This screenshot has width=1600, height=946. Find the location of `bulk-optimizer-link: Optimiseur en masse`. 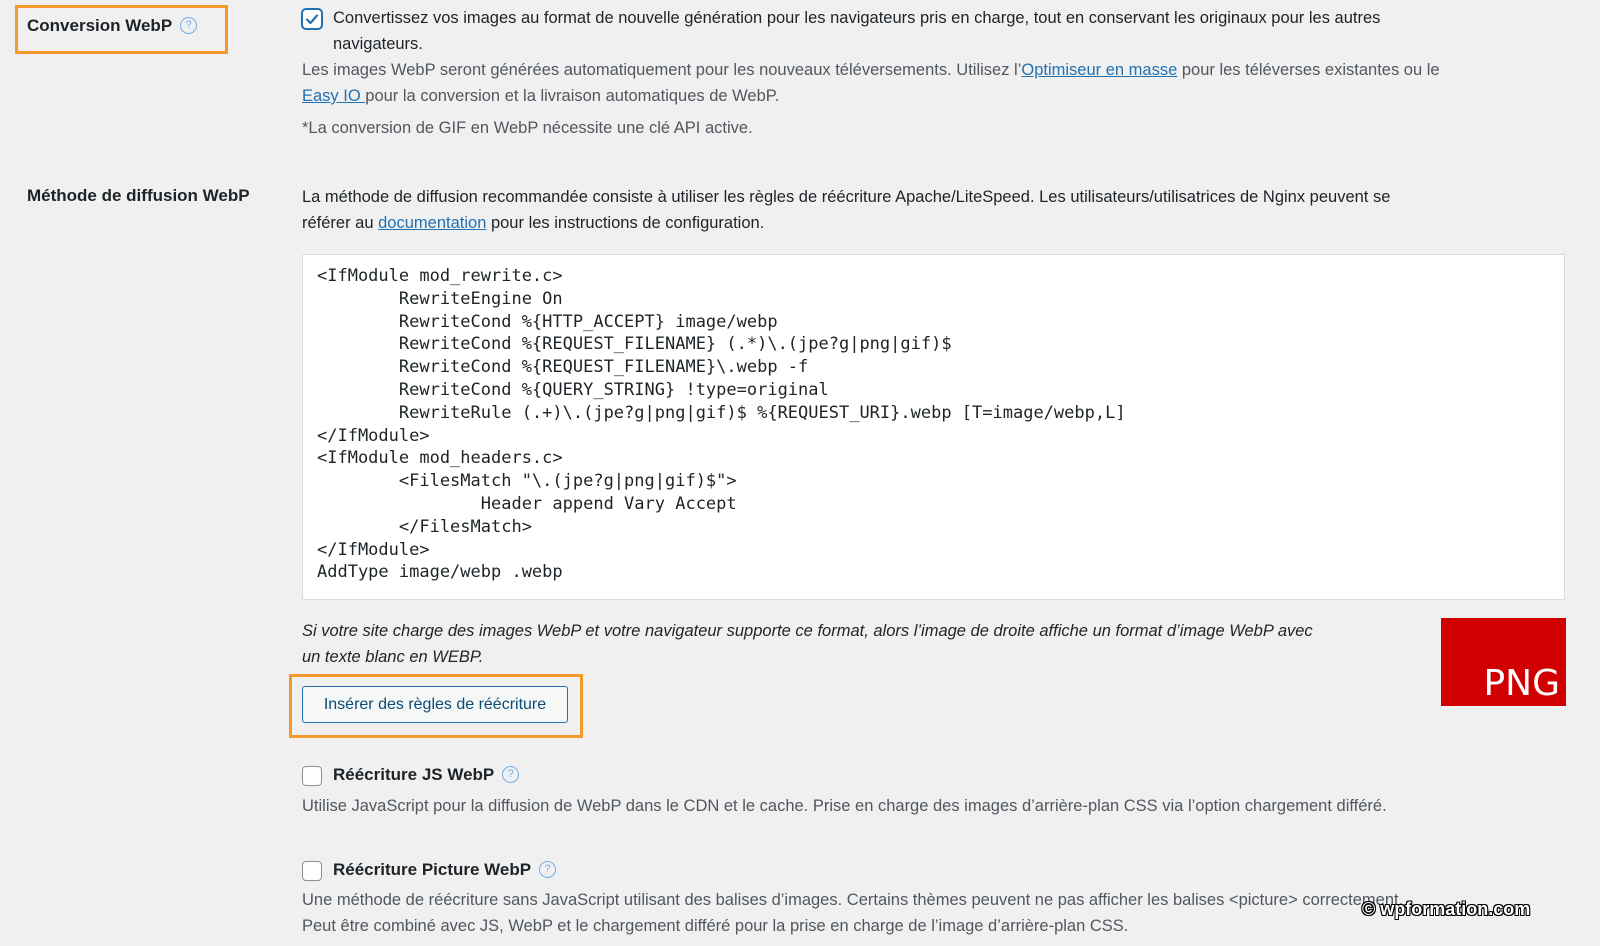

bulk-optimizer-link: Optimiseur en masse is located at coordinates (1099, 70).